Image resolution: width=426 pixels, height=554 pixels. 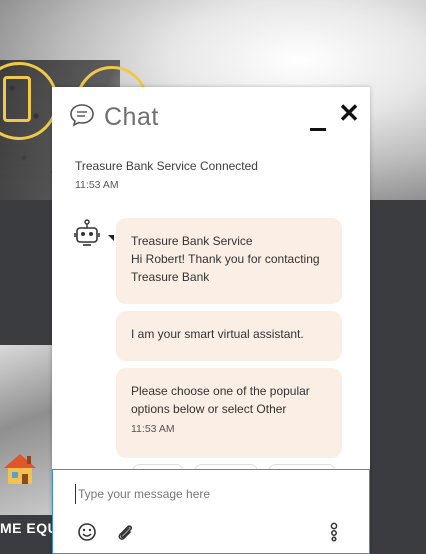 I want to click on phone-icon, so click(x=17, y=99).